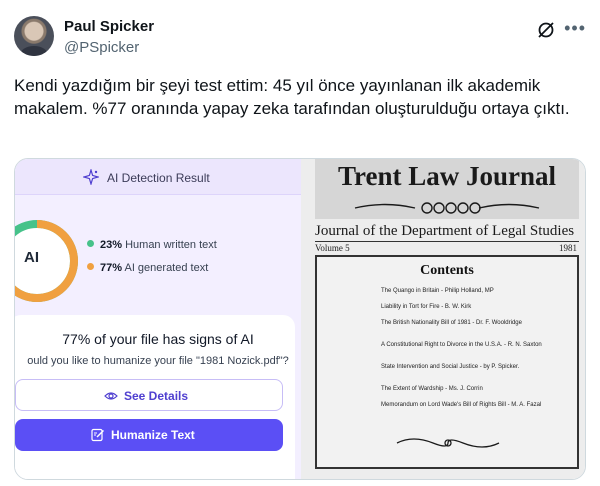 Image resolution: width=600 pixels, height=486 pixels. Describe the element at coordinates (166, 268) in the screenshot. I see `ai-label: AI generated text` at that location.